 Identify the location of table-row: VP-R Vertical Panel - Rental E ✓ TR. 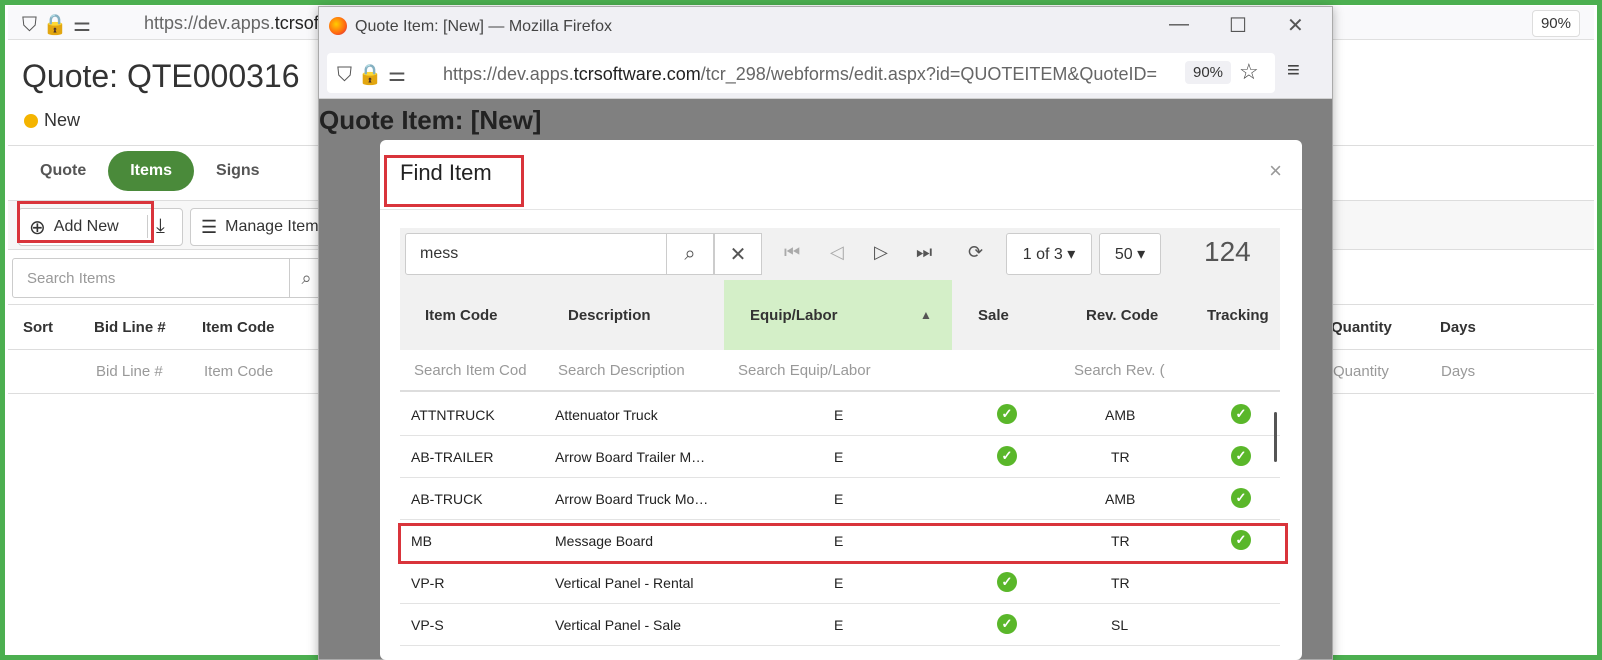
(840, 583).